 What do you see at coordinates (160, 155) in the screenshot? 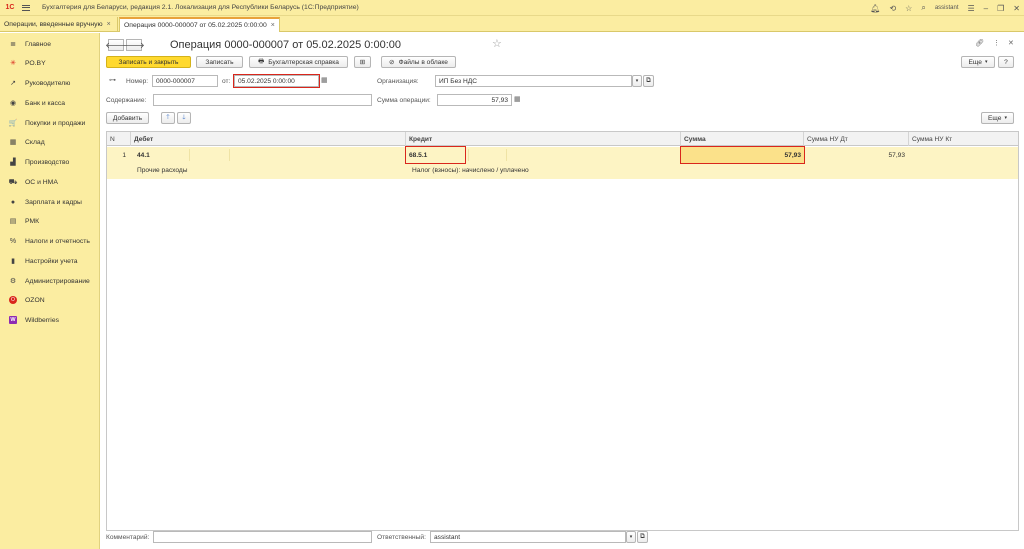
I see `debit-account-cell: 44.1` at bounding box center [160, 155].